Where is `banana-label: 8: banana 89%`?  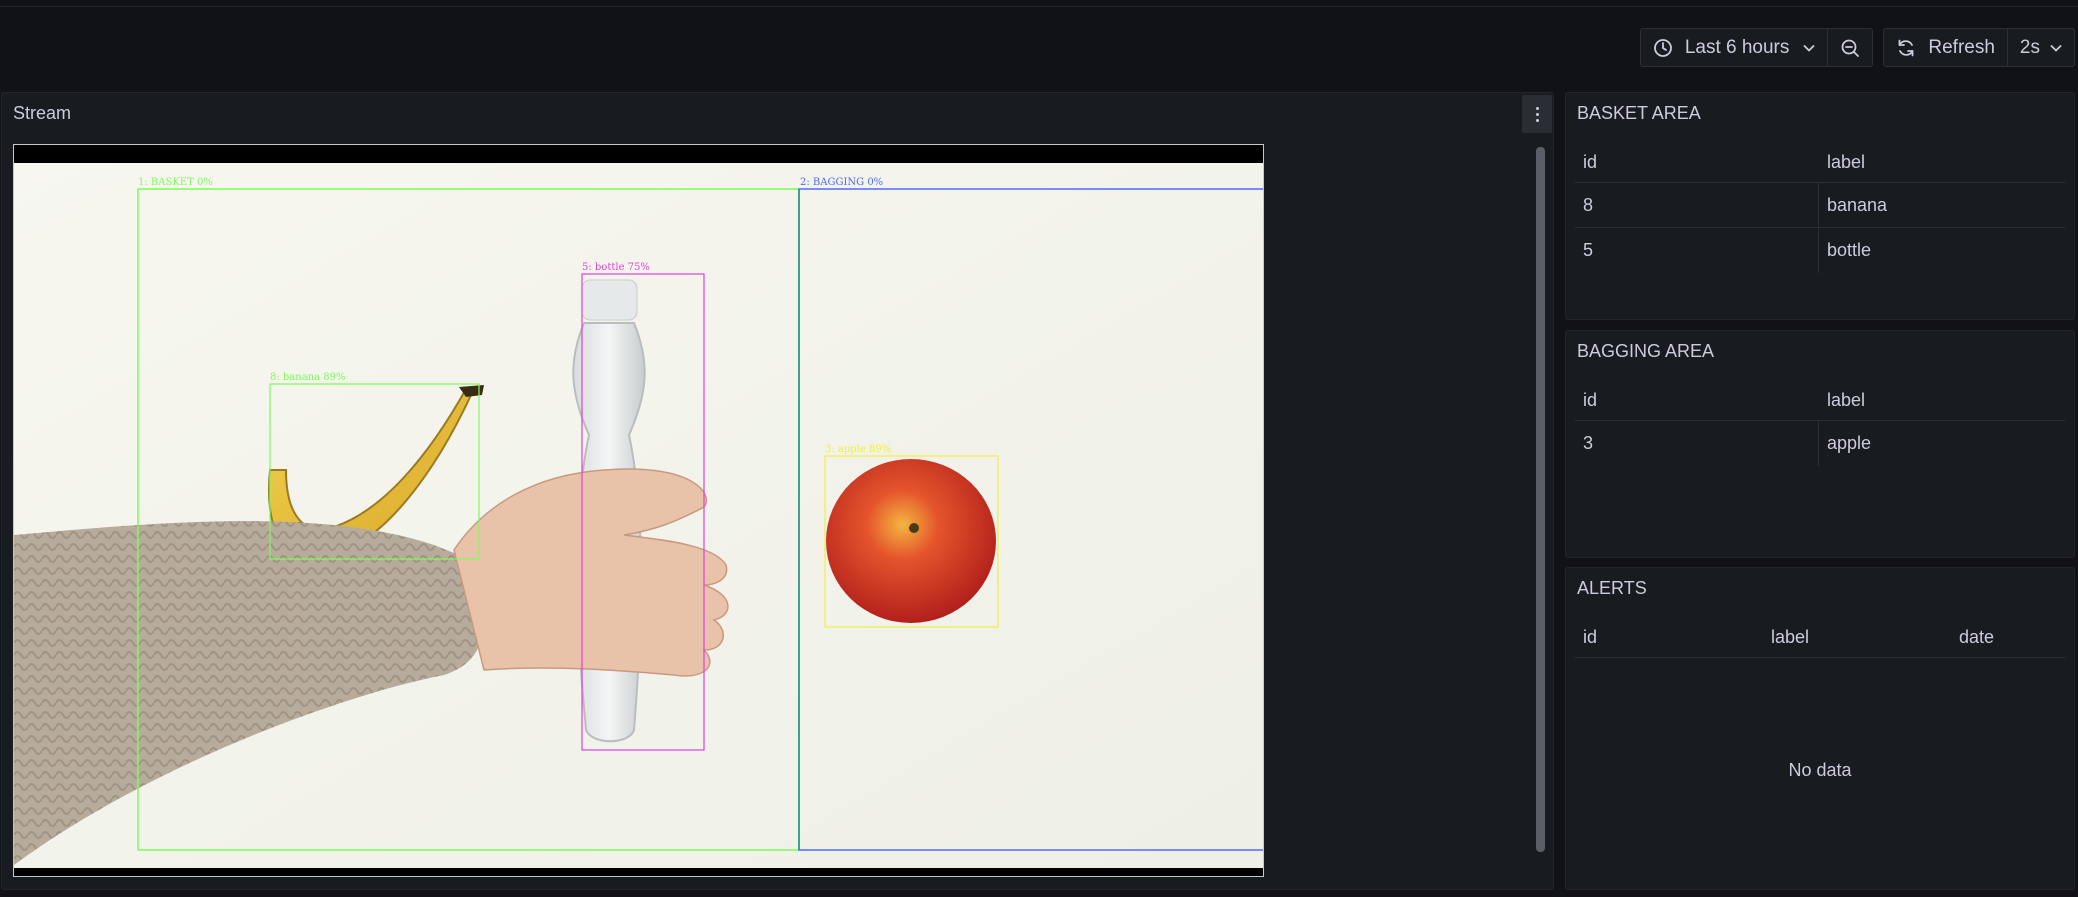
banana-label: 8: banana 89% is located at coordinates (307, 377).